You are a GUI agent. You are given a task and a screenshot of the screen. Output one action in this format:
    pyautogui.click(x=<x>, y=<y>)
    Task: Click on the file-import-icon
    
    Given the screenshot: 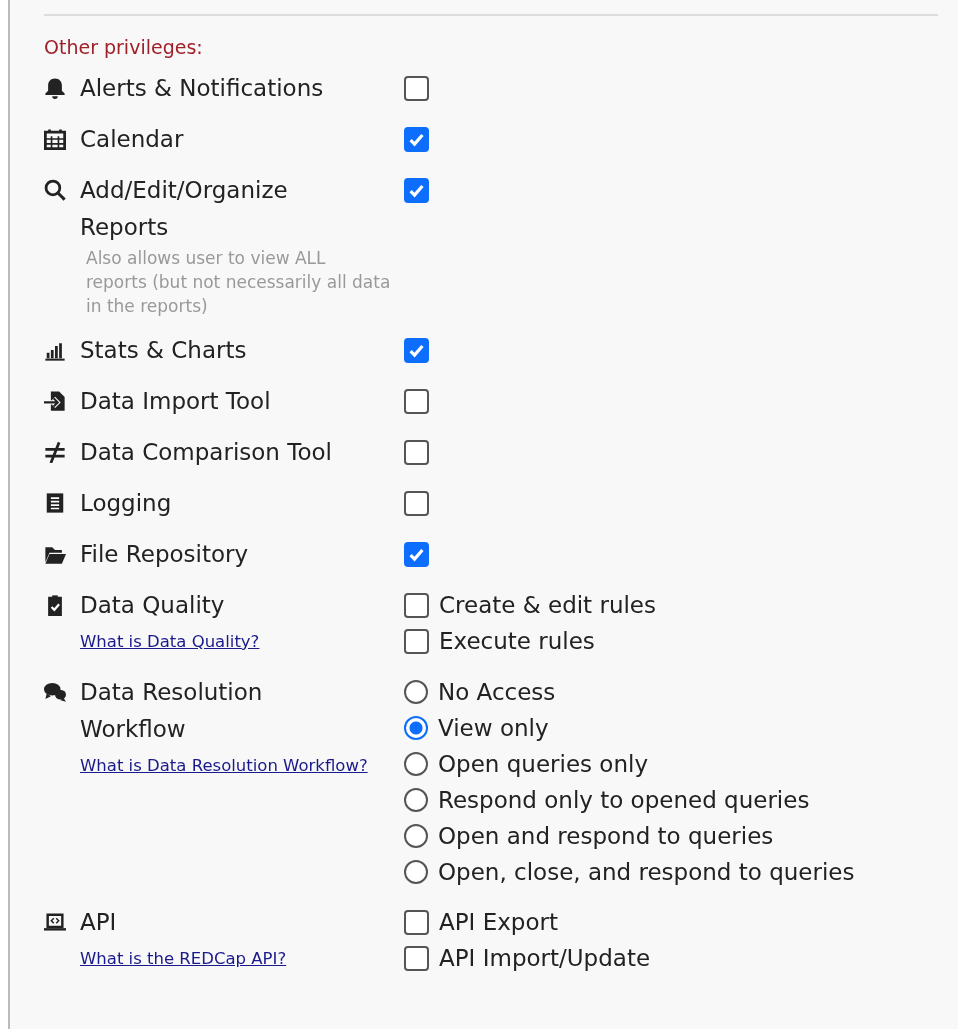 What is the action you would take?
    pyautogui.click(x=55, y=401)
    